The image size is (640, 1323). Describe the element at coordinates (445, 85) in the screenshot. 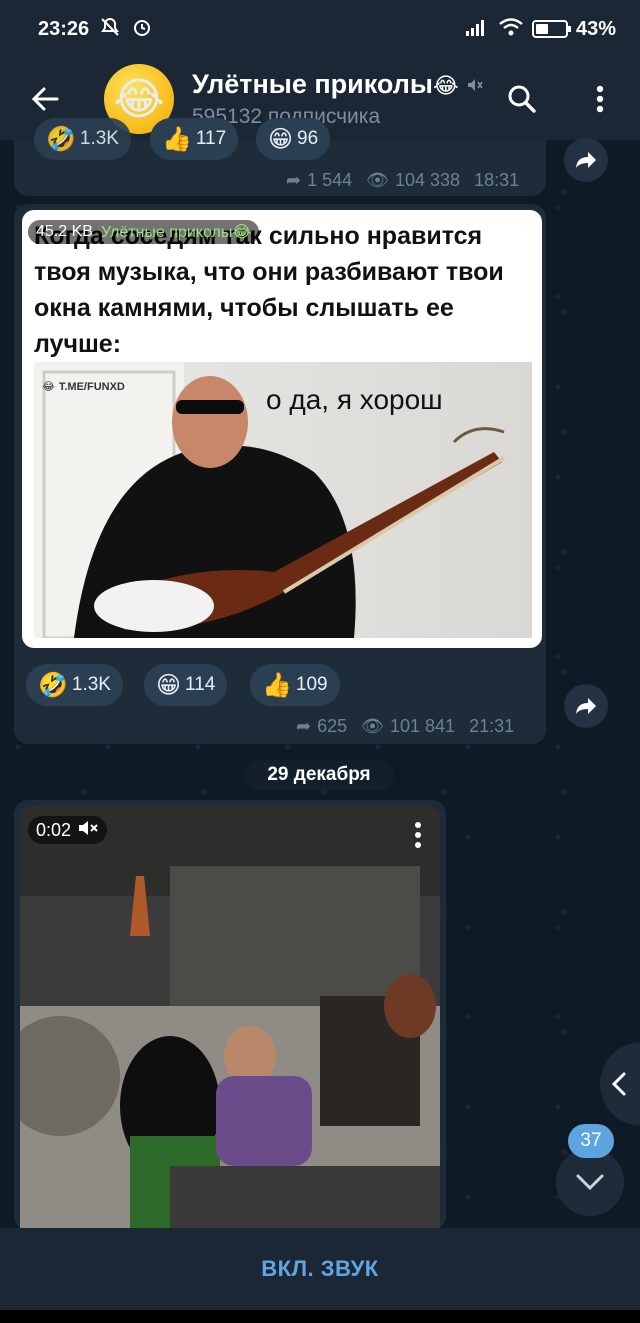

I see `title-emoji: 😂` at that location.